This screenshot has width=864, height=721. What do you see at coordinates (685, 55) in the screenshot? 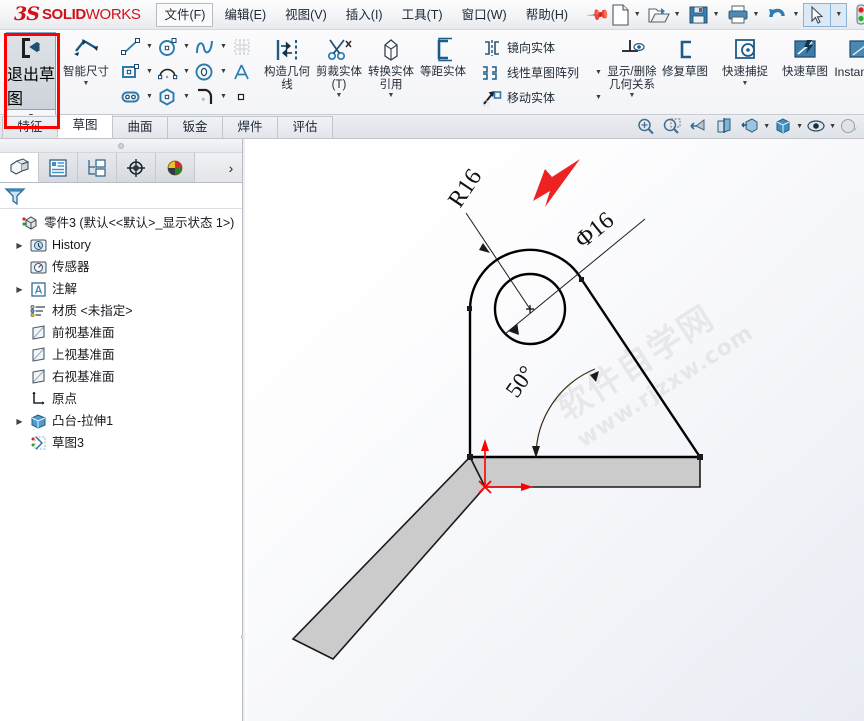
I see `repair-sketch-button: 修复草图` at bounding box center [685, 55].